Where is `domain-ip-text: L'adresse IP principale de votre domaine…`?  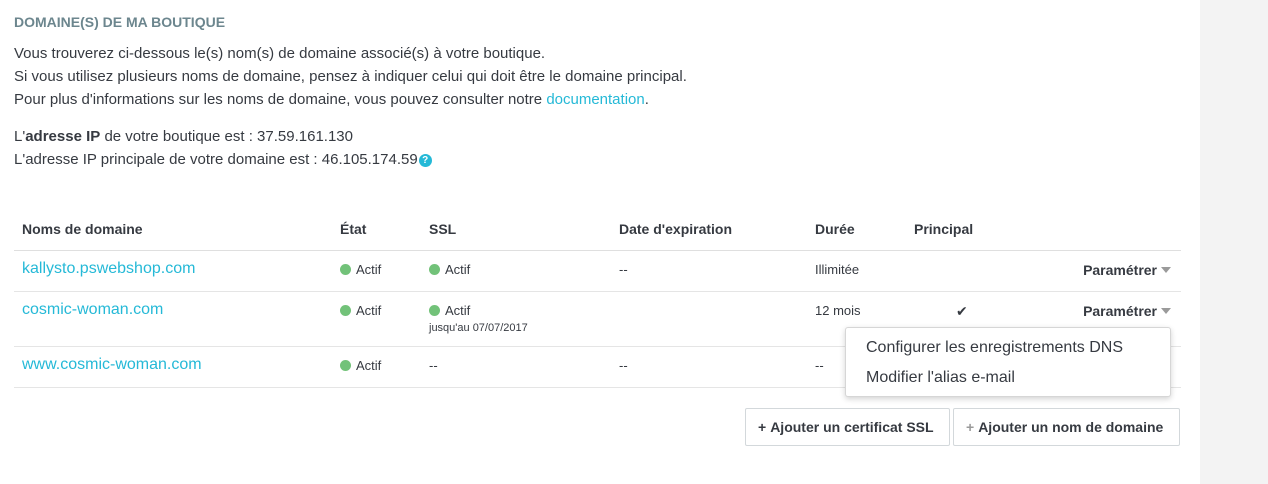 domain-ip-text: L'adresse IP principale de votre domaine… is located at coordinates (216, 159).